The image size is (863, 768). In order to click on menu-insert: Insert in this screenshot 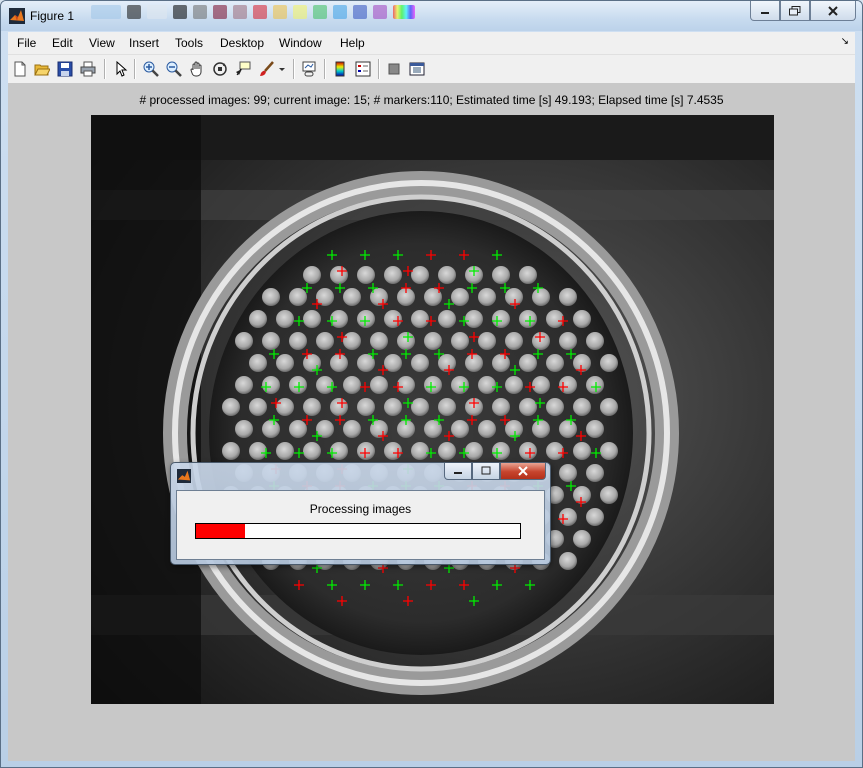, I will do `click(144, 43)`.